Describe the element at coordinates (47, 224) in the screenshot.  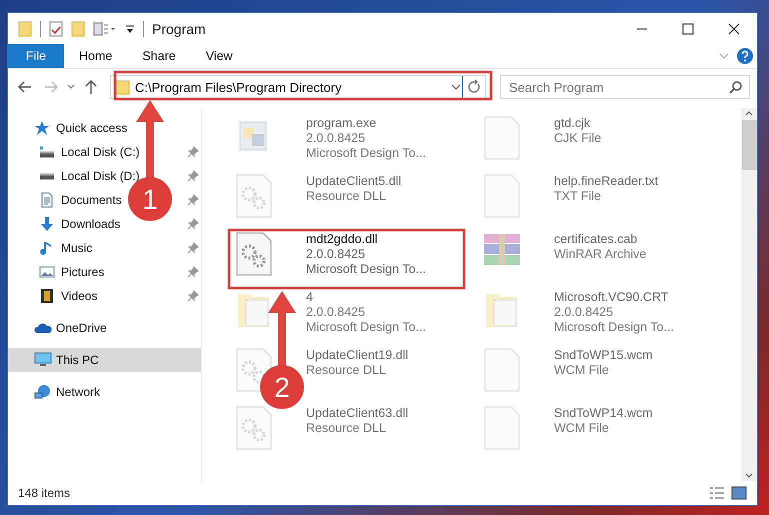
I see `download-arrow-icon` at that location.